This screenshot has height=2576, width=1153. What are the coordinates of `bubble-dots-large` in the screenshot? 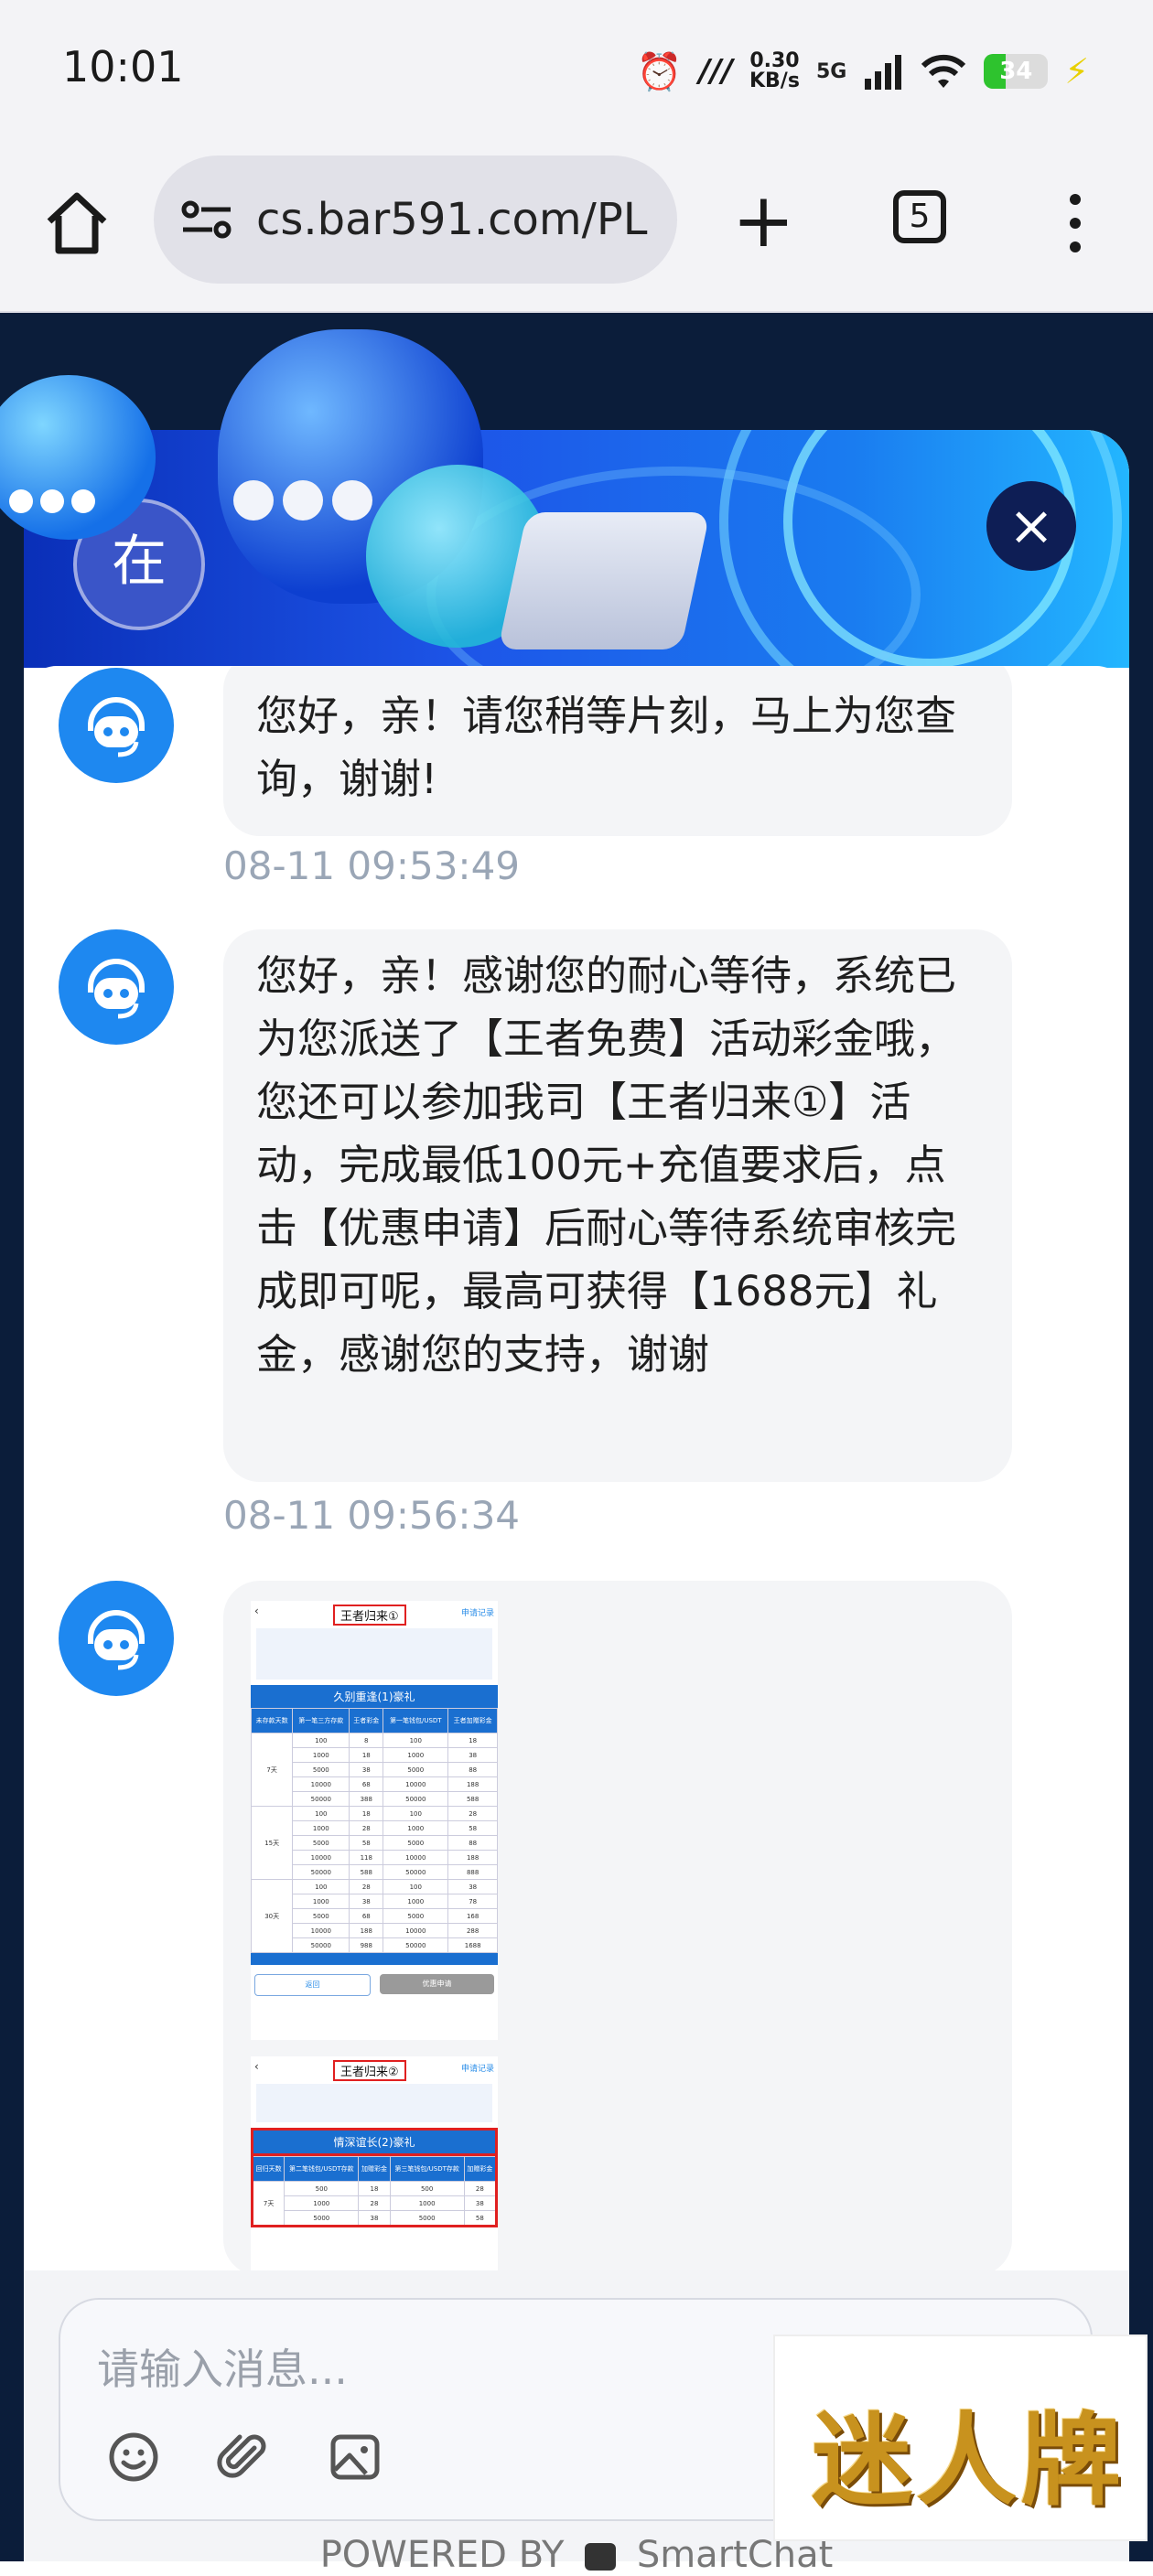 It's located at (302, 502).